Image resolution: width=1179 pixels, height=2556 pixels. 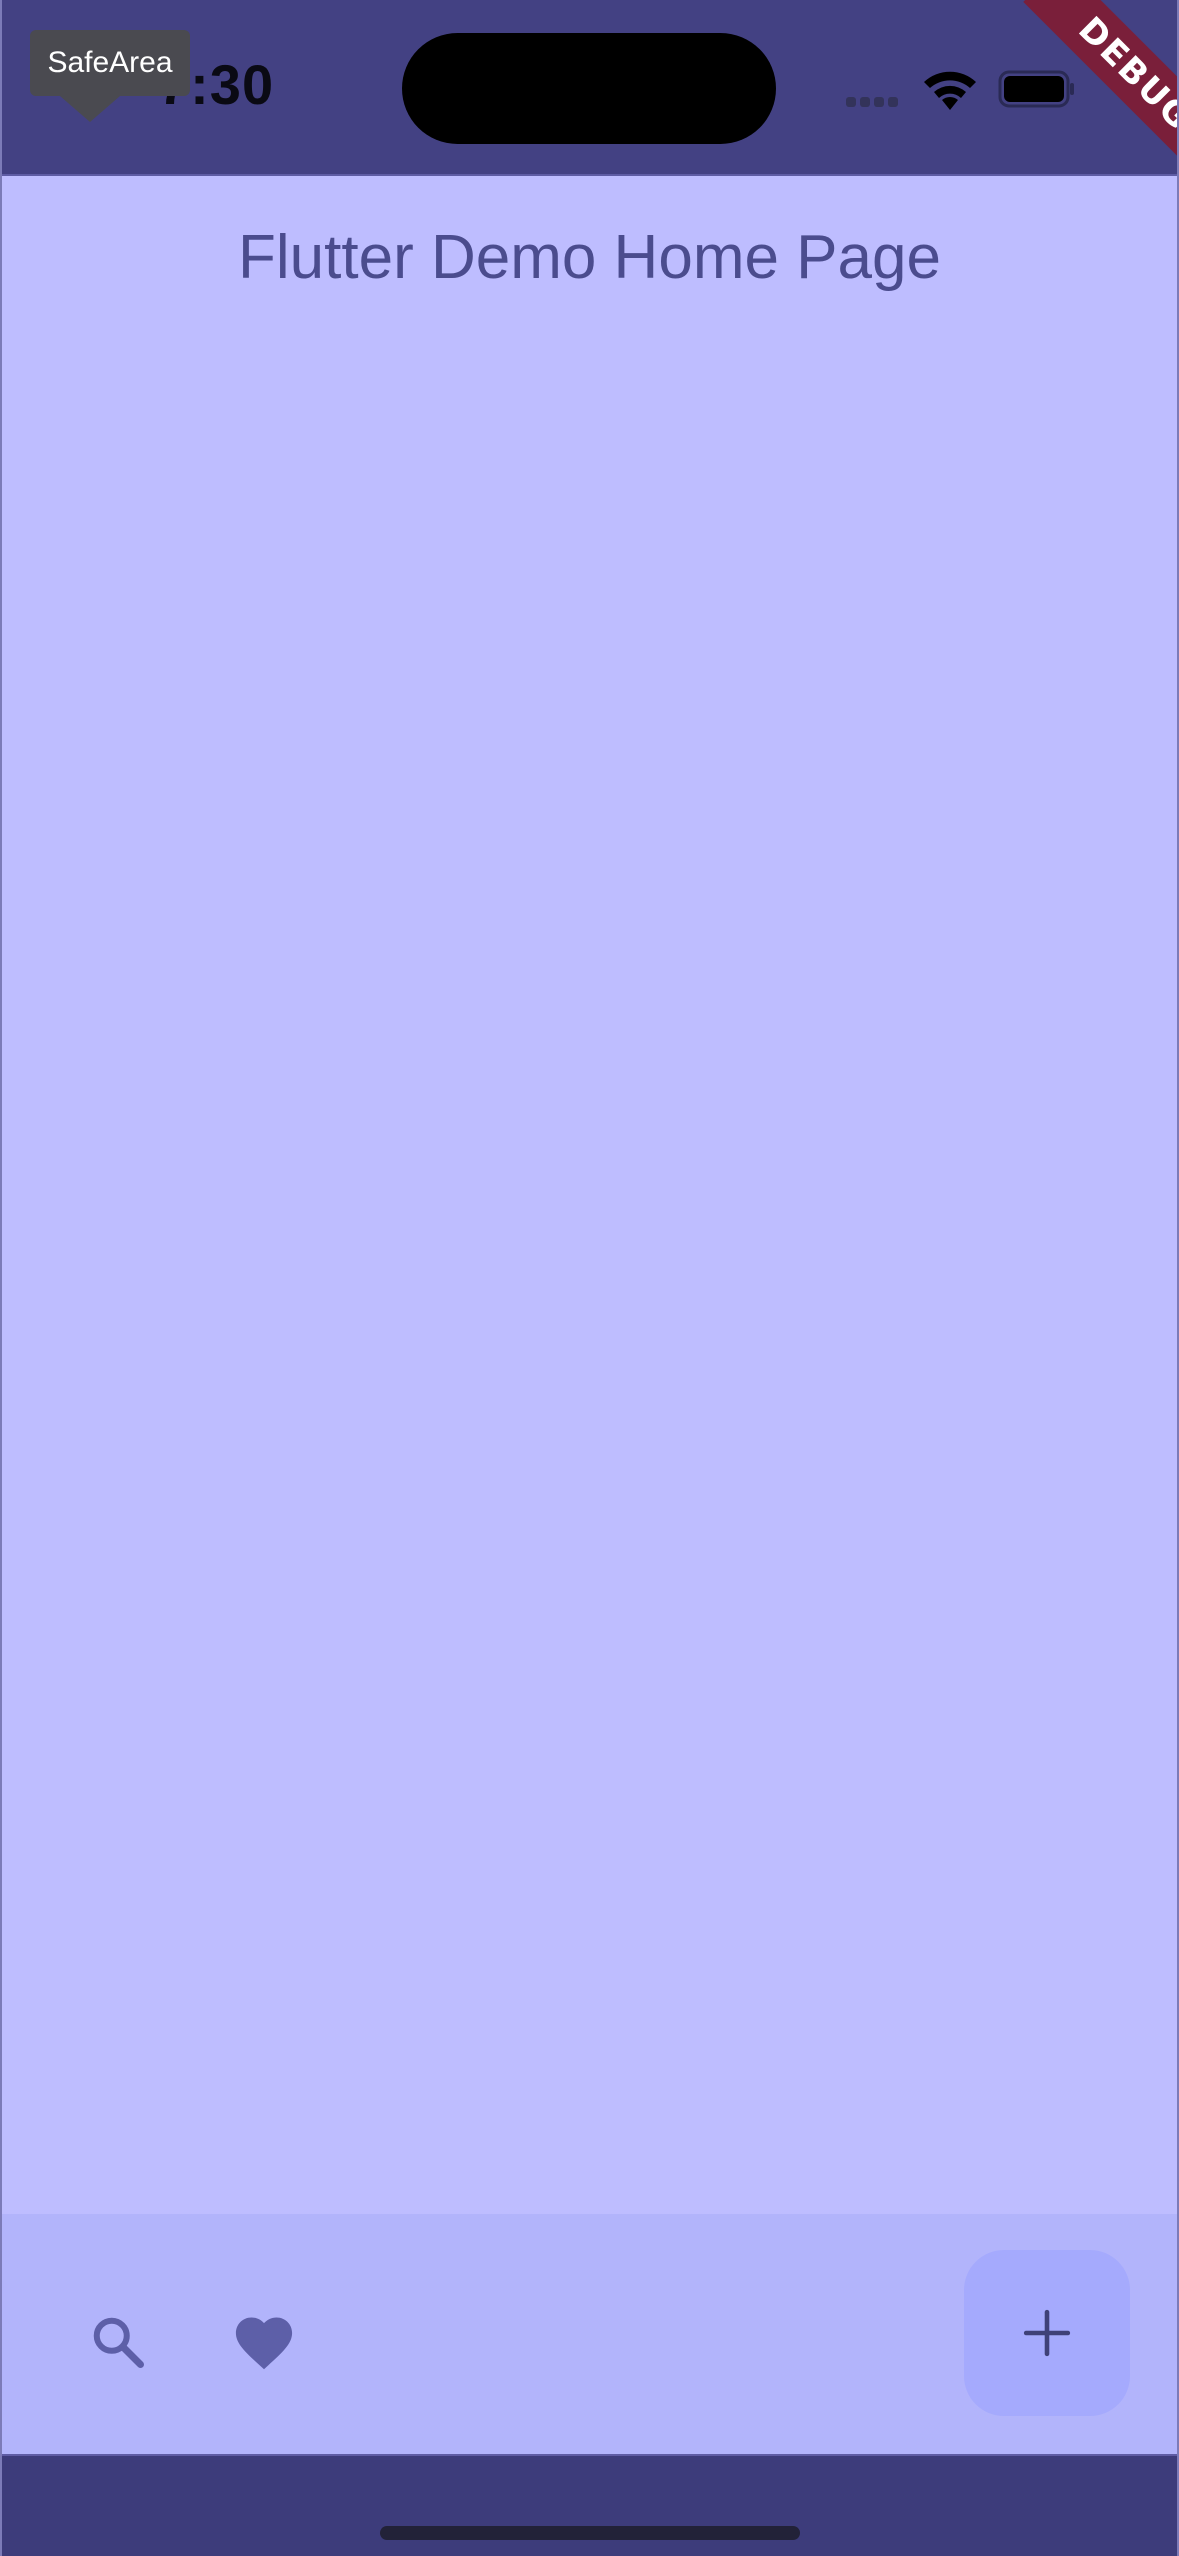 What do you see at coordinates (589, 2334) in the screenshot?
I see `bottom-app-bar` at bounding box center [589, 2334].